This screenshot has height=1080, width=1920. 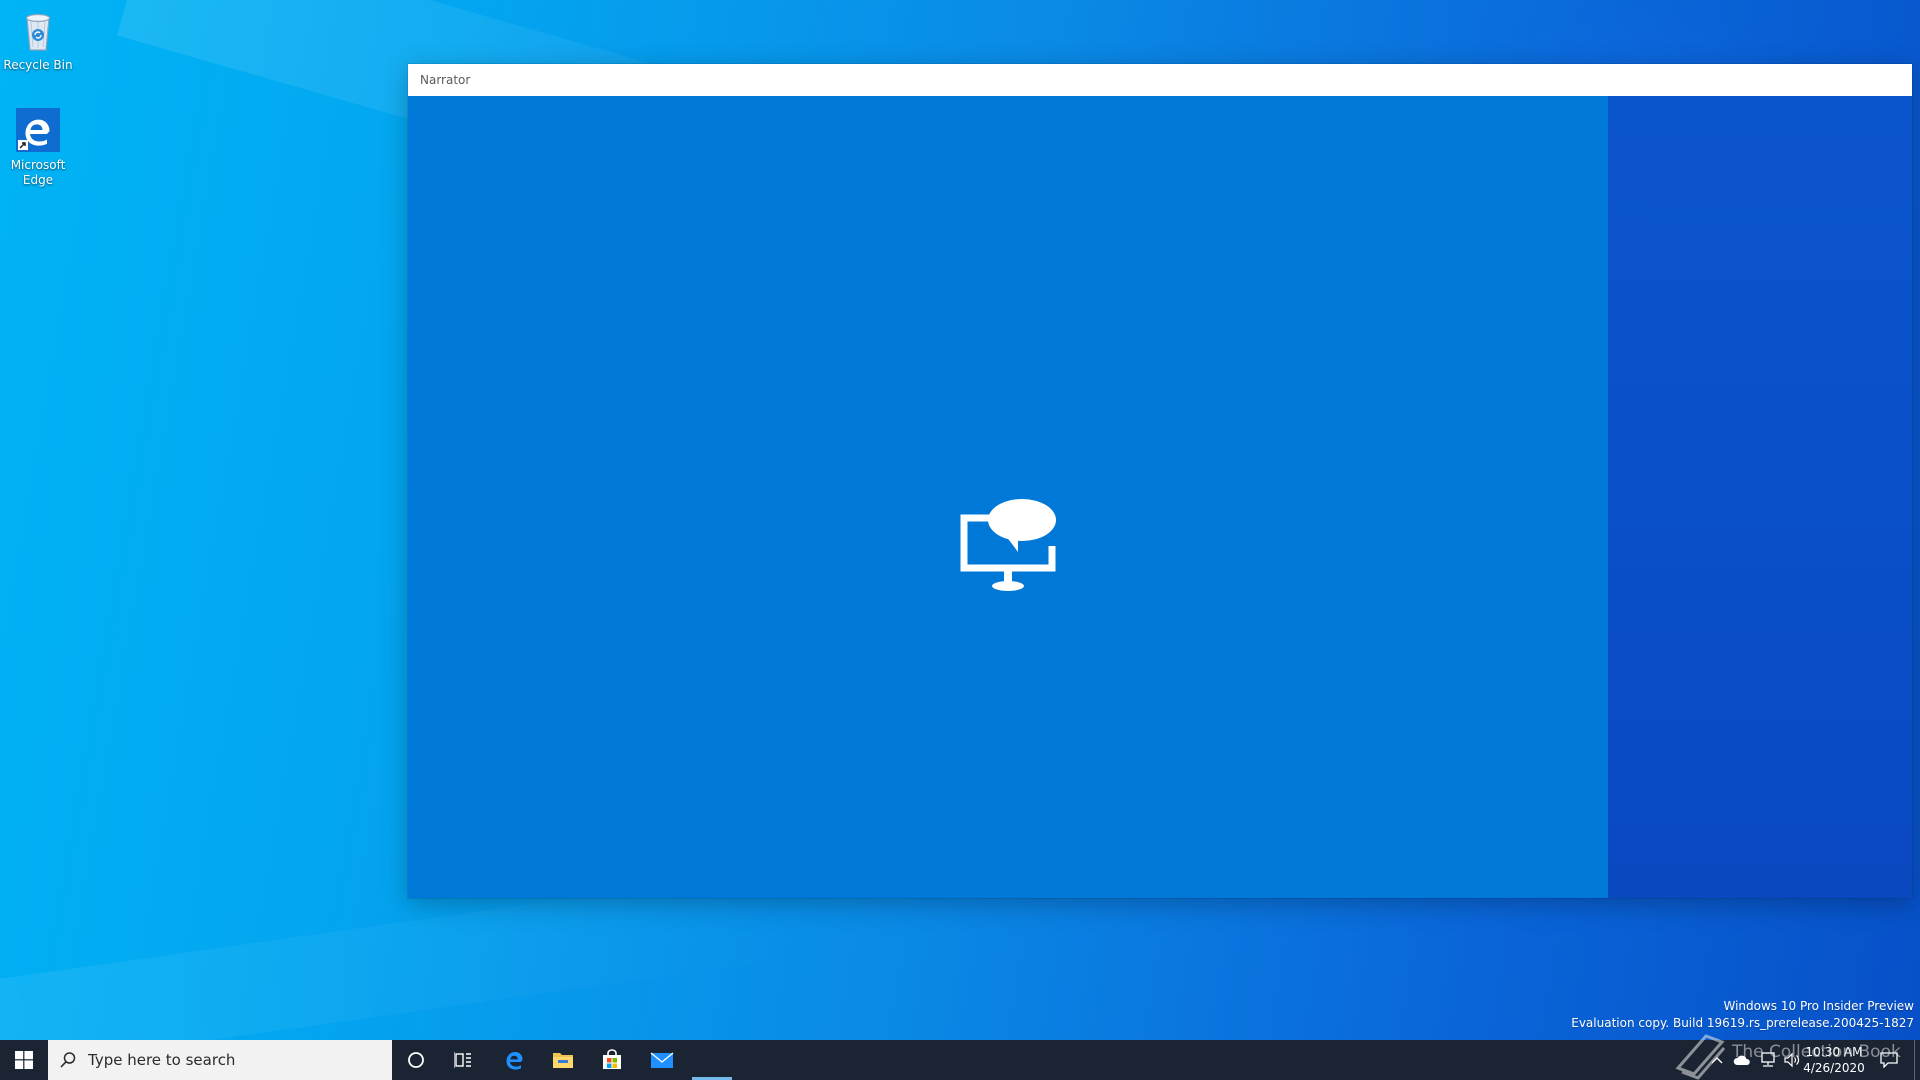 I want to click on desktop-icon-microsoft-edge: Microsoft Edge, so click(x=38, y=147).